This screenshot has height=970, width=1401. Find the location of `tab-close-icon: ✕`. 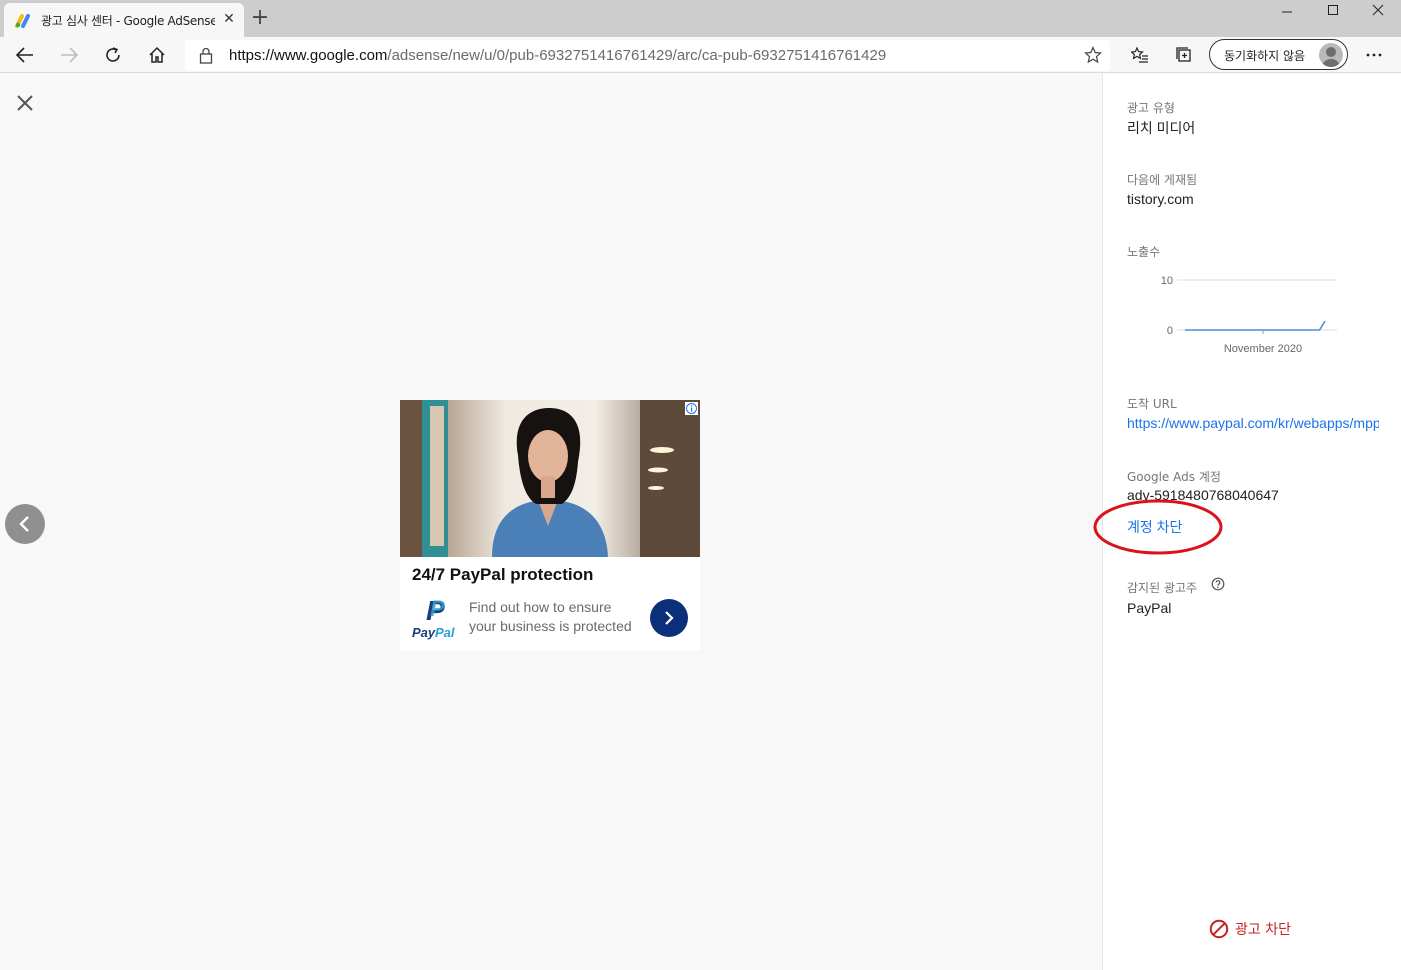

tab-close-icon: ✕ is located at coordinates (229, 19).